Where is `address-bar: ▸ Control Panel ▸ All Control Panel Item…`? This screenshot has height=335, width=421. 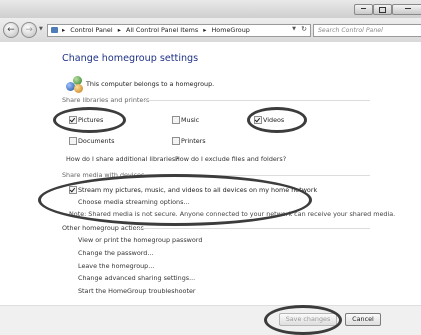
address-bar: ▸ Control Panel ▸ All Control Panel Item… is located at coordinates (179, 30).